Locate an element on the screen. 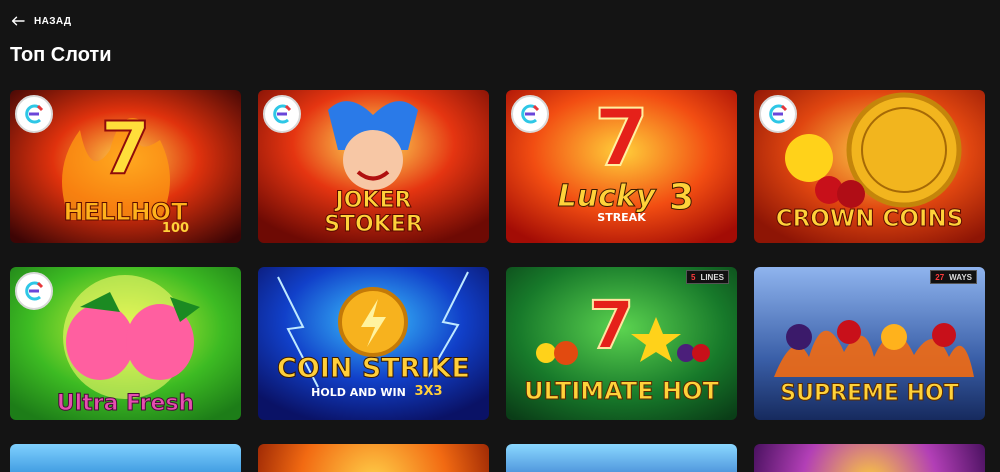  game-title: ULTIMATE HOT is located at coordinates (622, 391).